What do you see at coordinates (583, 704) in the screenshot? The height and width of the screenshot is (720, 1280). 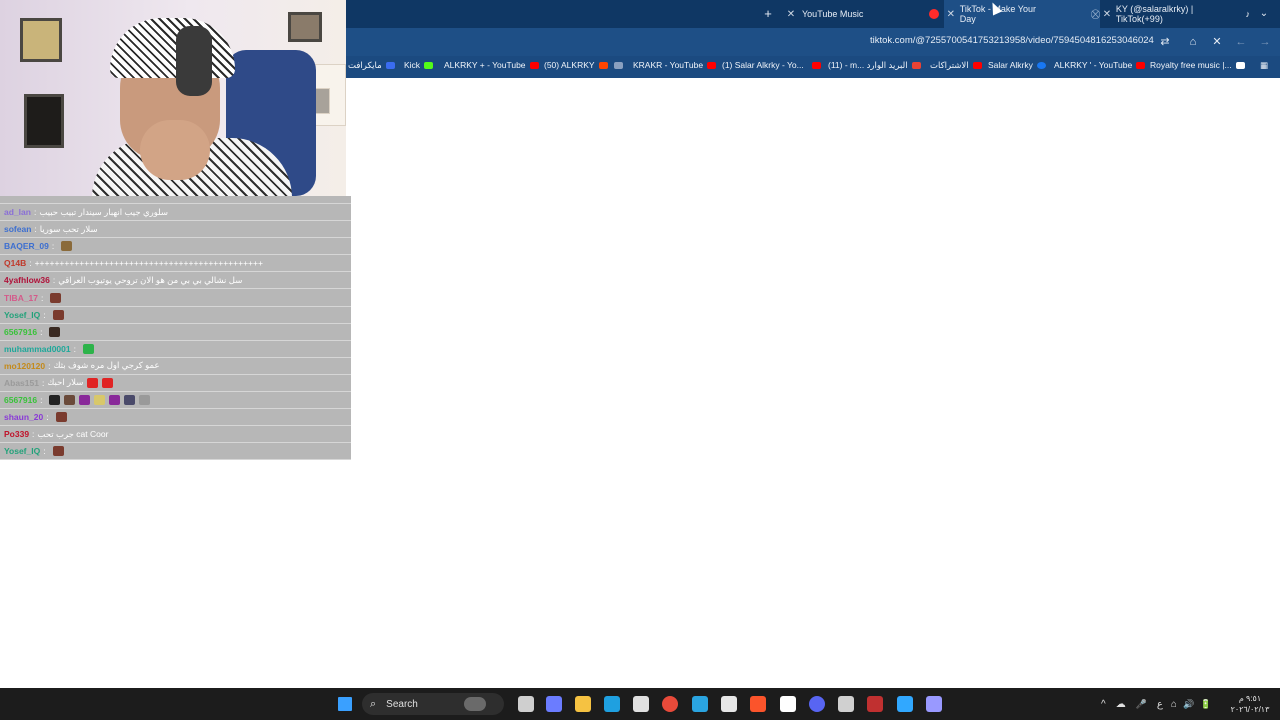 I see `file-explorer-icon` at bounding box center [583, 704].